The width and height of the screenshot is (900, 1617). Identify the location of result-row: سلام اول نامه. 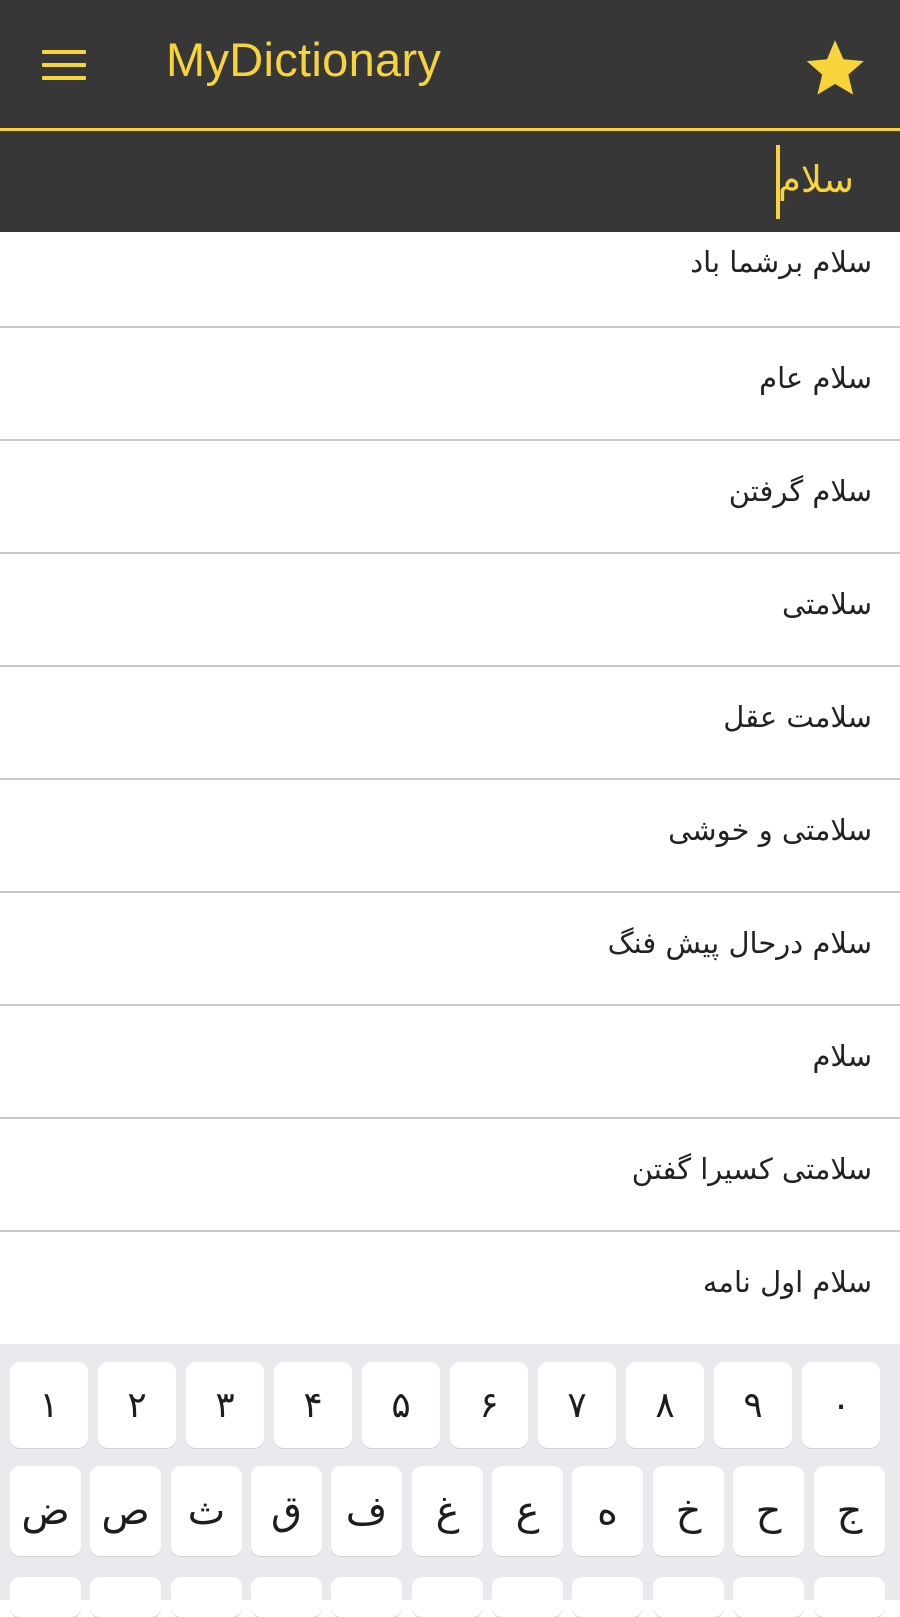
(450, 1288).